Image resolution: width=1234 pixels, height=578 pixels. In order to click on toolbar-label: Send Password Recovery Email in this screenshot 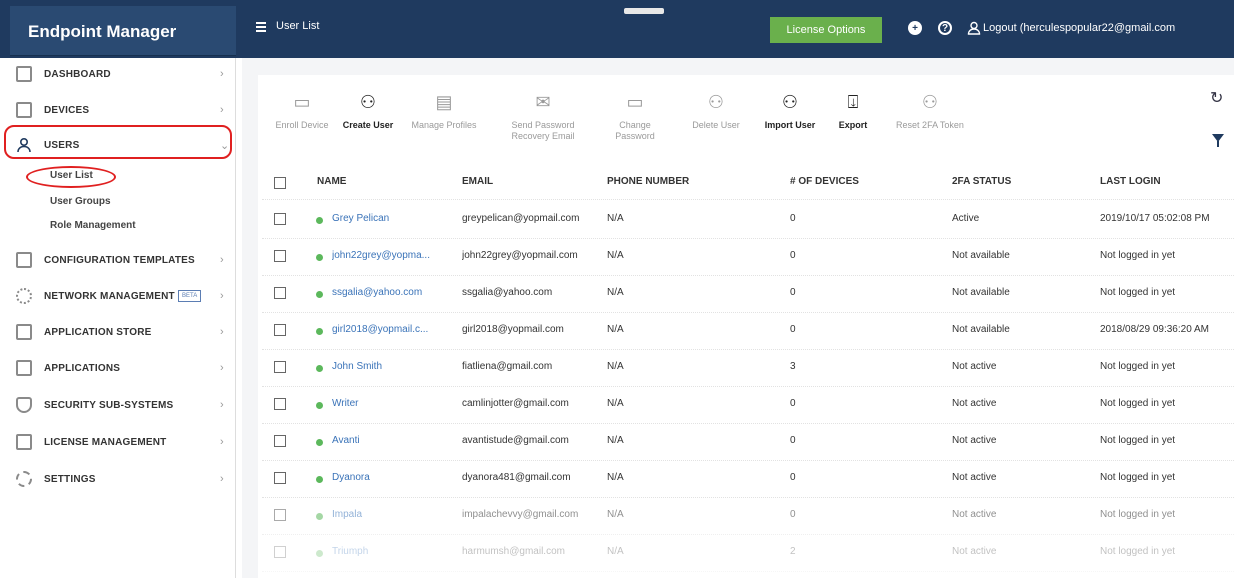, I will do `click(543, 130)`.